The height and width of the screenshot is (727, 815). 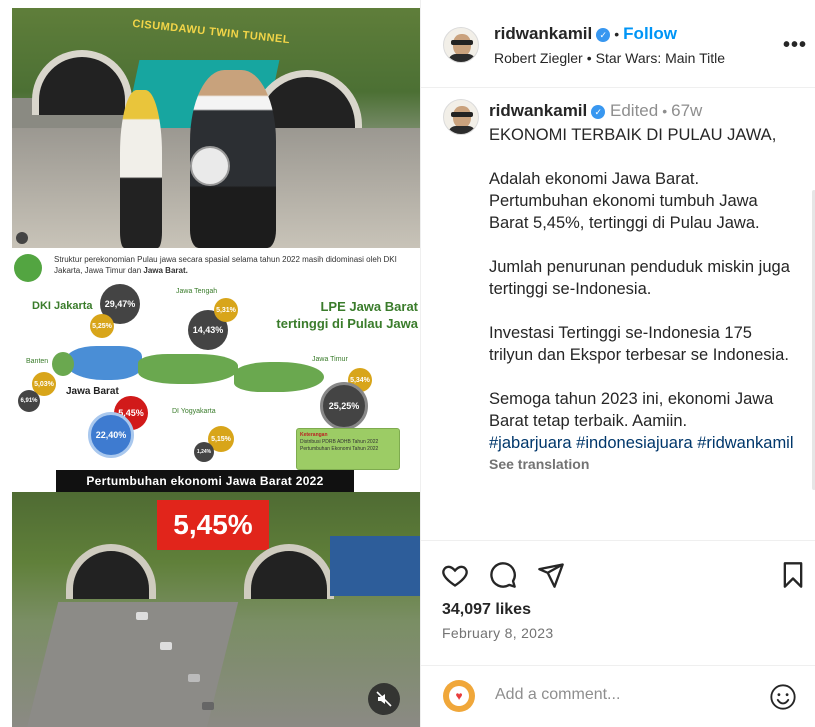 I want to click on comment-icon, so click(x=503, y=575).